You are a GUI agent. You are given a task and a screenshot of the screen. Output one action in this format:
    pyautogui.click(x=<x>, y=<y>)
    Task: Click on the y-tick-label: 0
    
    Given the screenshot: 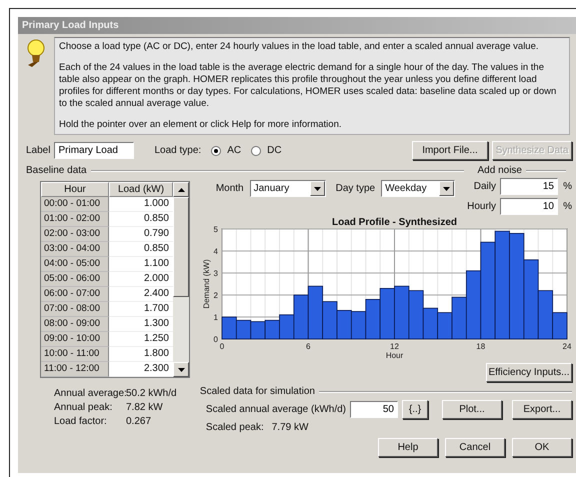 What is the action you would take?
    pyautogui.click(x=215, y=339)
    